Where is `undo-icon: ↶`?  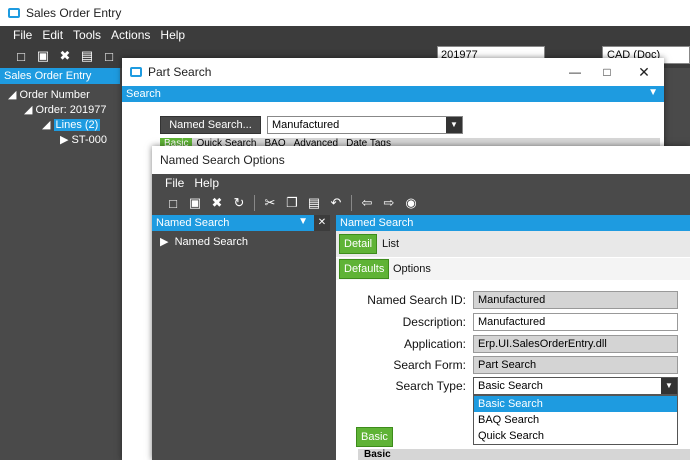
undo-icon: ↶ is located at coordinates (336, 203).